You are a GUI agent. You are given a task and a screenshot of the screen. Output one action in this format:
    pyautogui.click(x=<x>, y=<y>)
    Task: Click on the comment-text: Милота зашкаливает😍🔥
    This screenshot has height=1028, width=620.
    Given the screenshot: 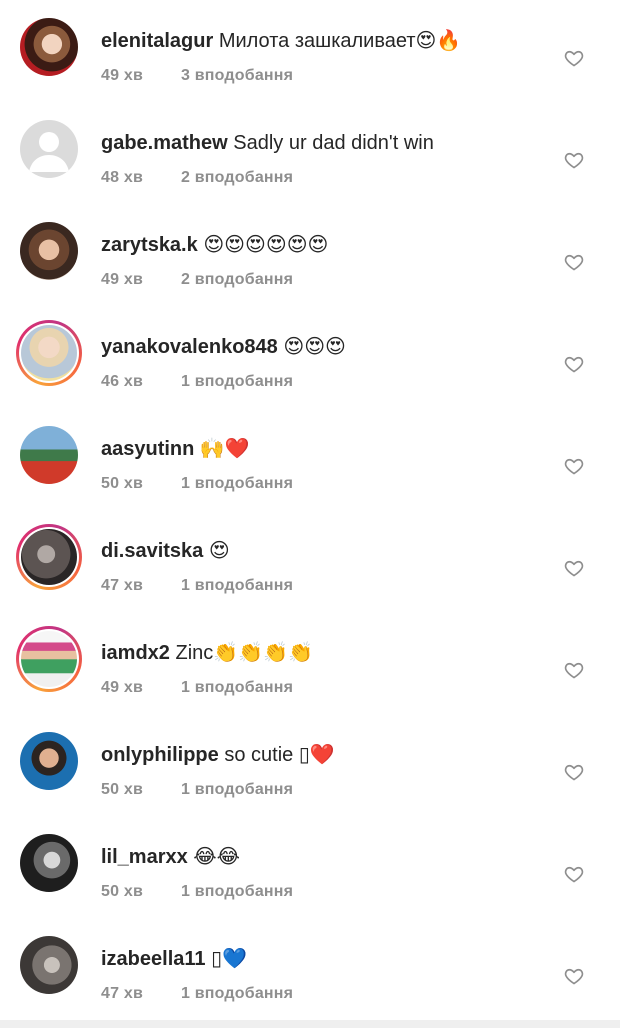 What is the action you would take?
    pyautogui.click(x=340, y=41)
    